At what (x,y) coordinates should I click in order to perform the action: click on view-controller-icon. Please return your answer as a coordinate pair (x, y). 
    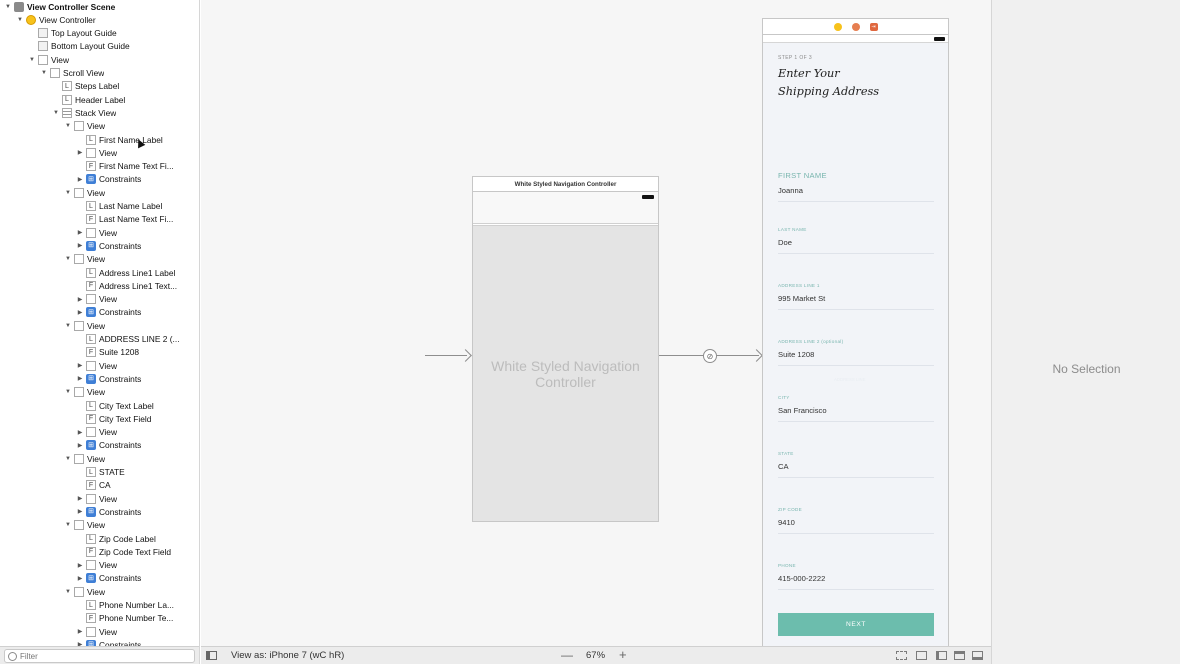
    Looking at the image, I should click on (837, 26).